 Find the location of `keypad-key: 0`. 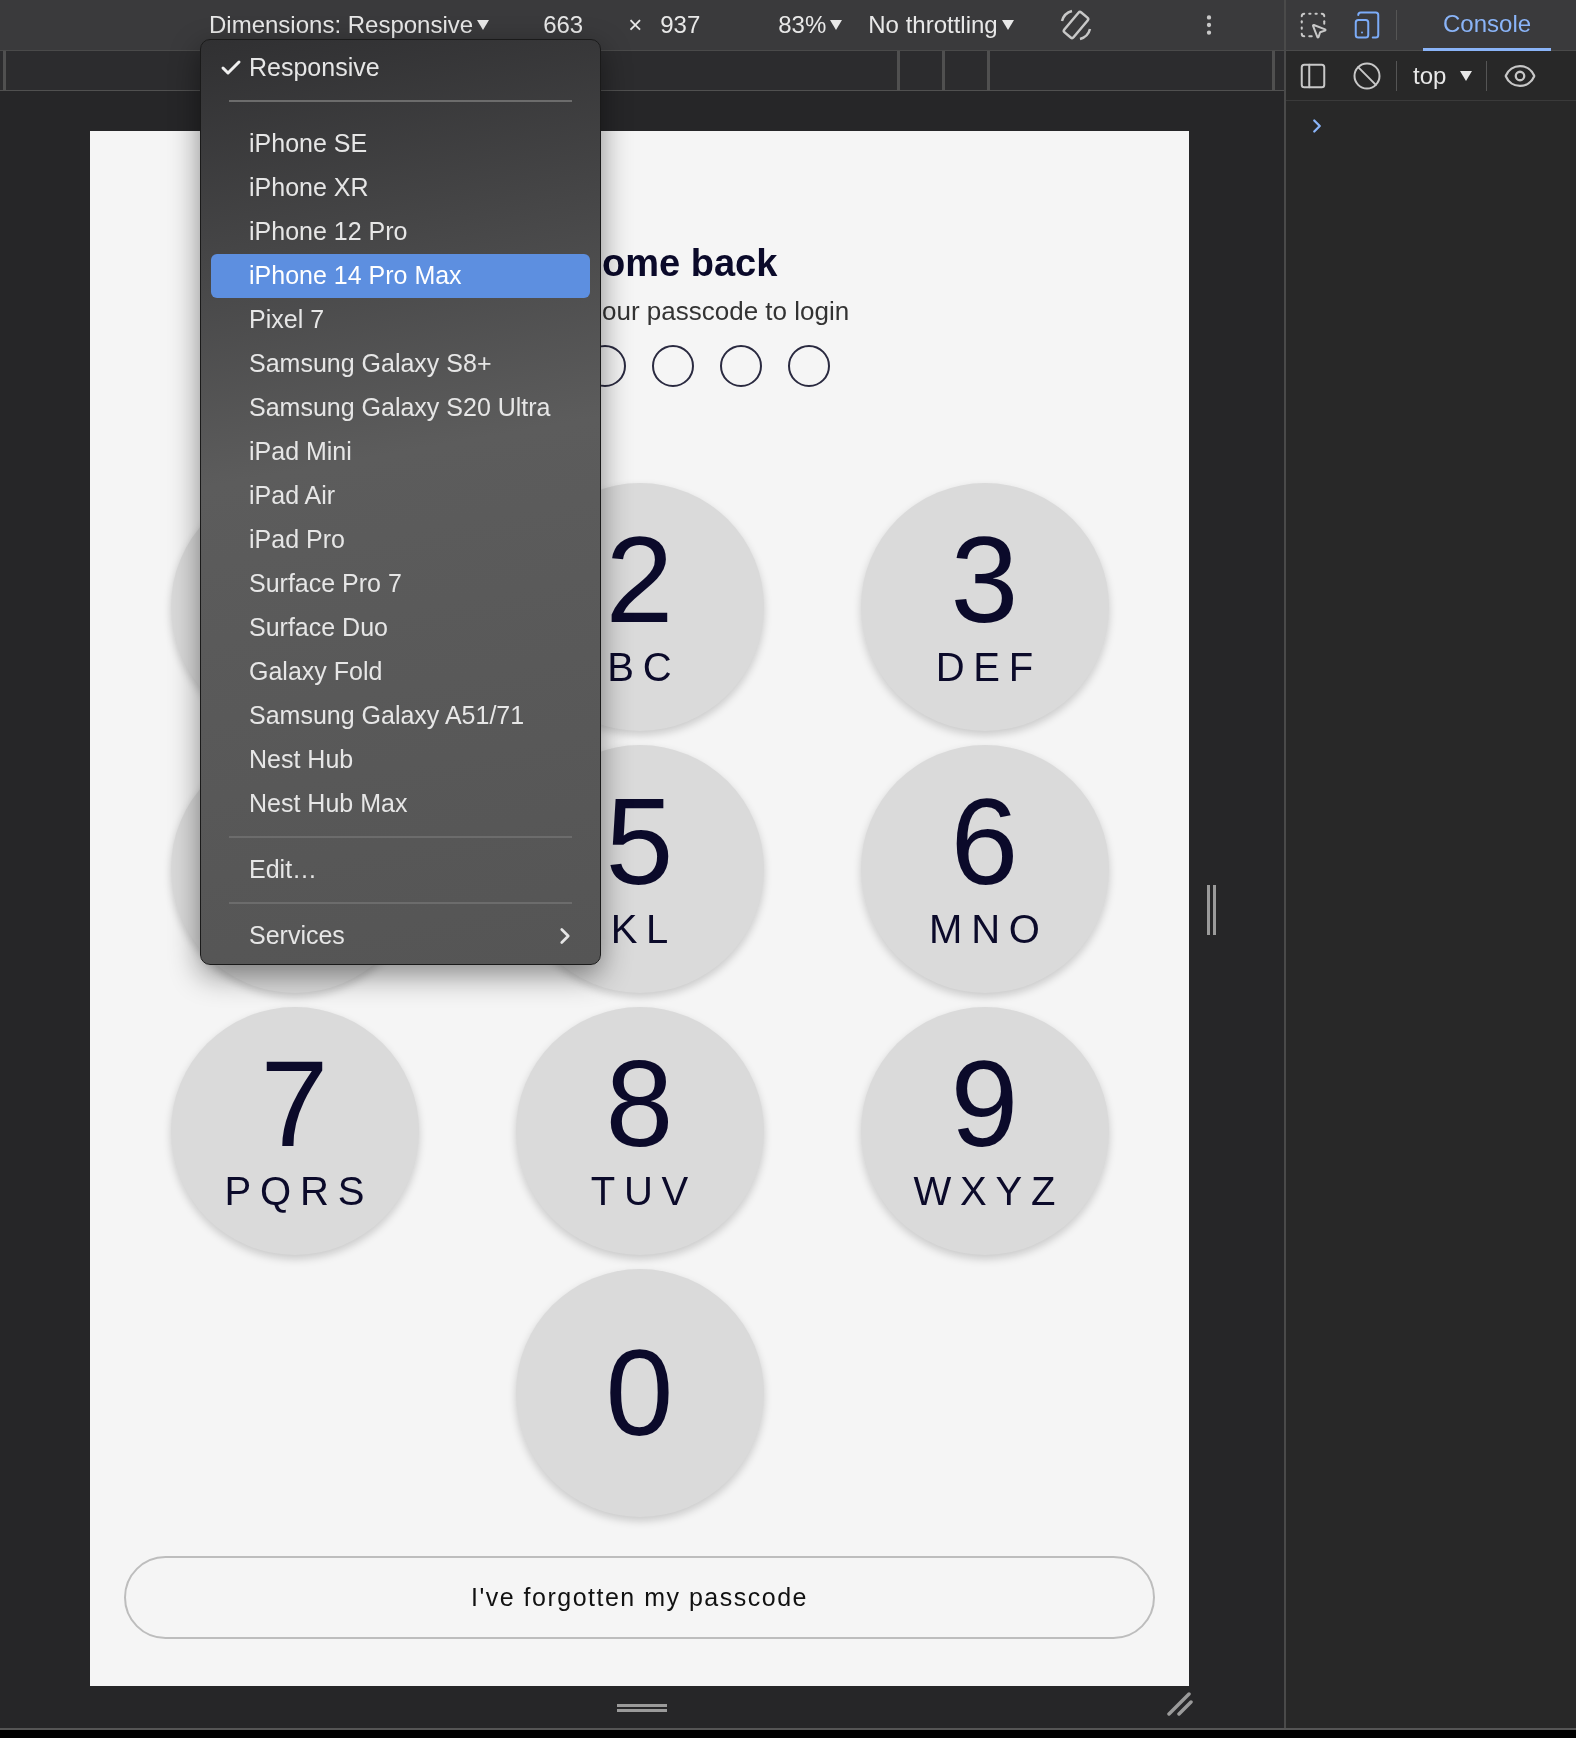

keypad-key: 0 is located at coordinates (639, 1393).